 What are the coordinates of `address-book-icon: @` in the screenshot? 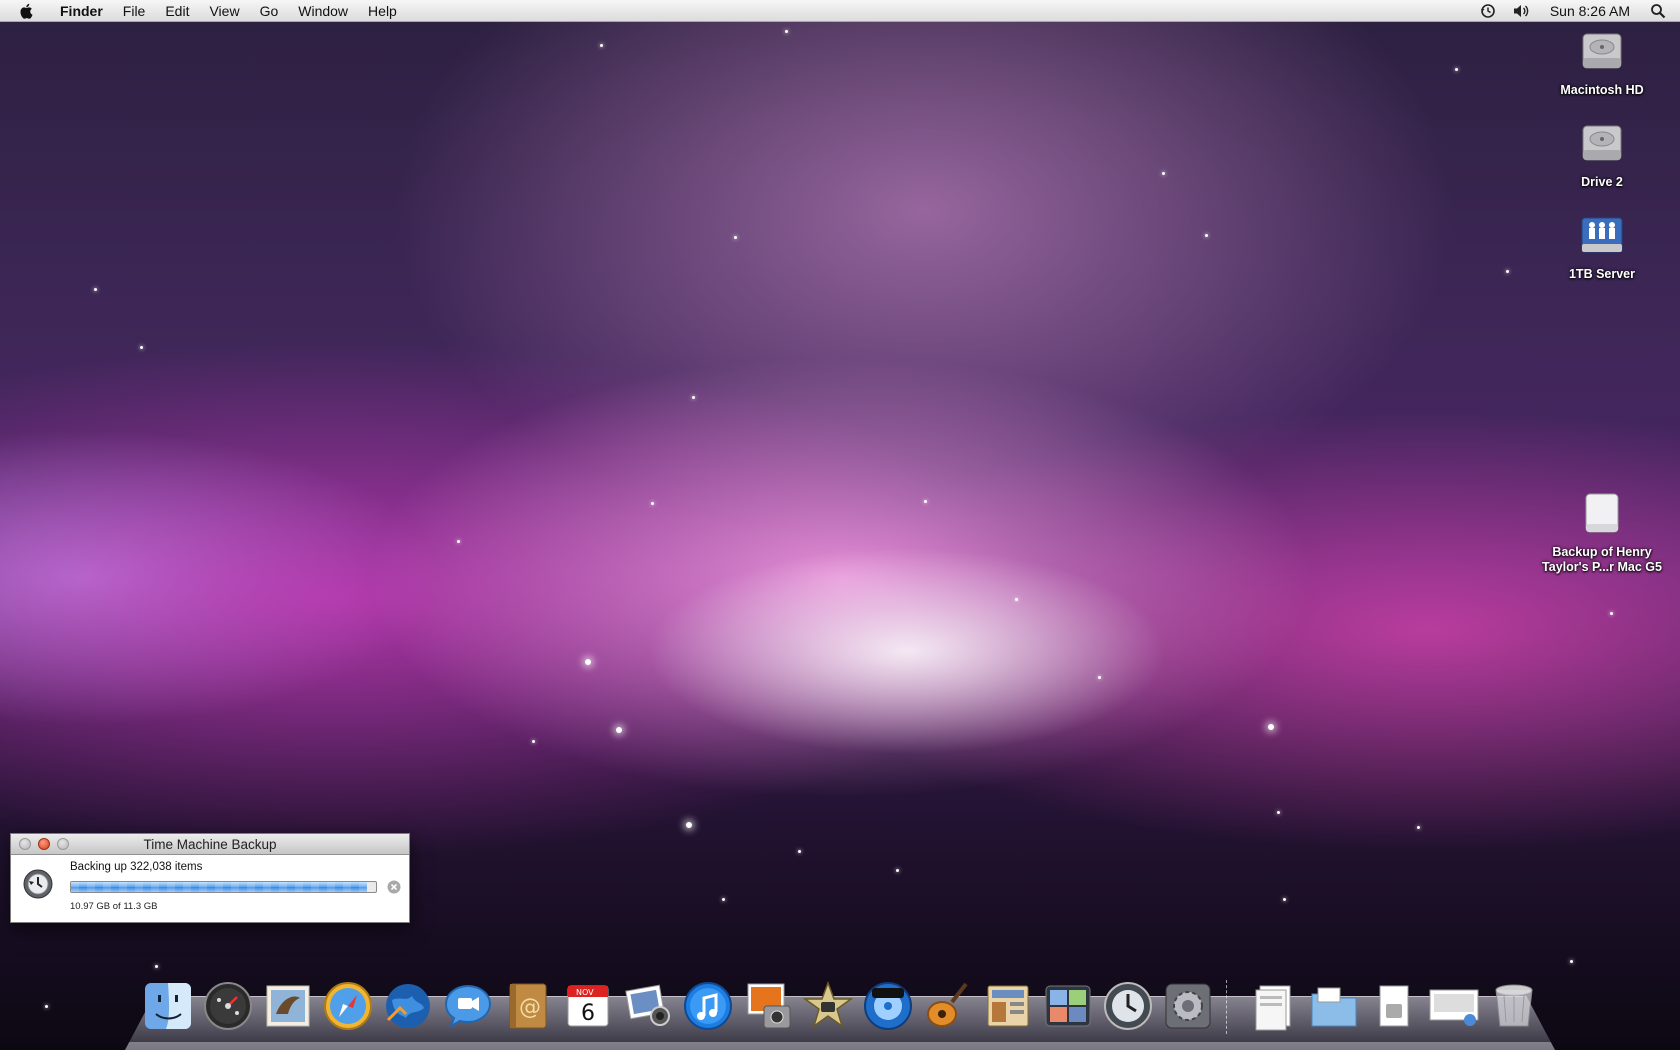 It's located at (528, 1006).